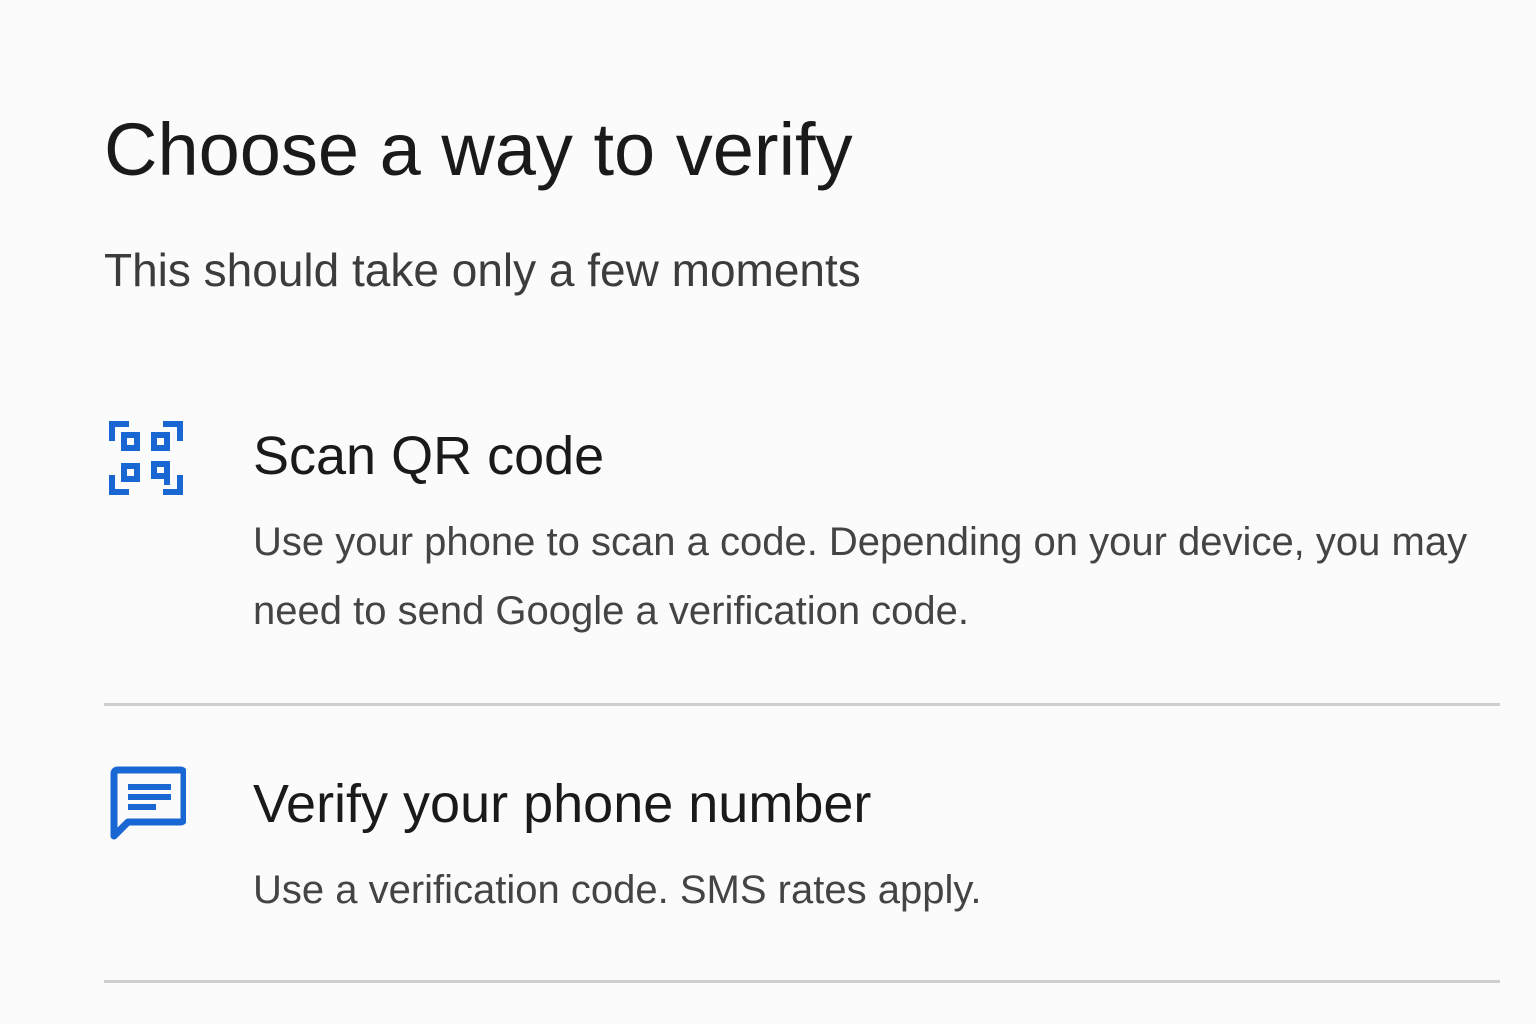  Describe the element at coordinates (562, 804) in the screenshot. I see `option-title: Verify your phone number` at that location.